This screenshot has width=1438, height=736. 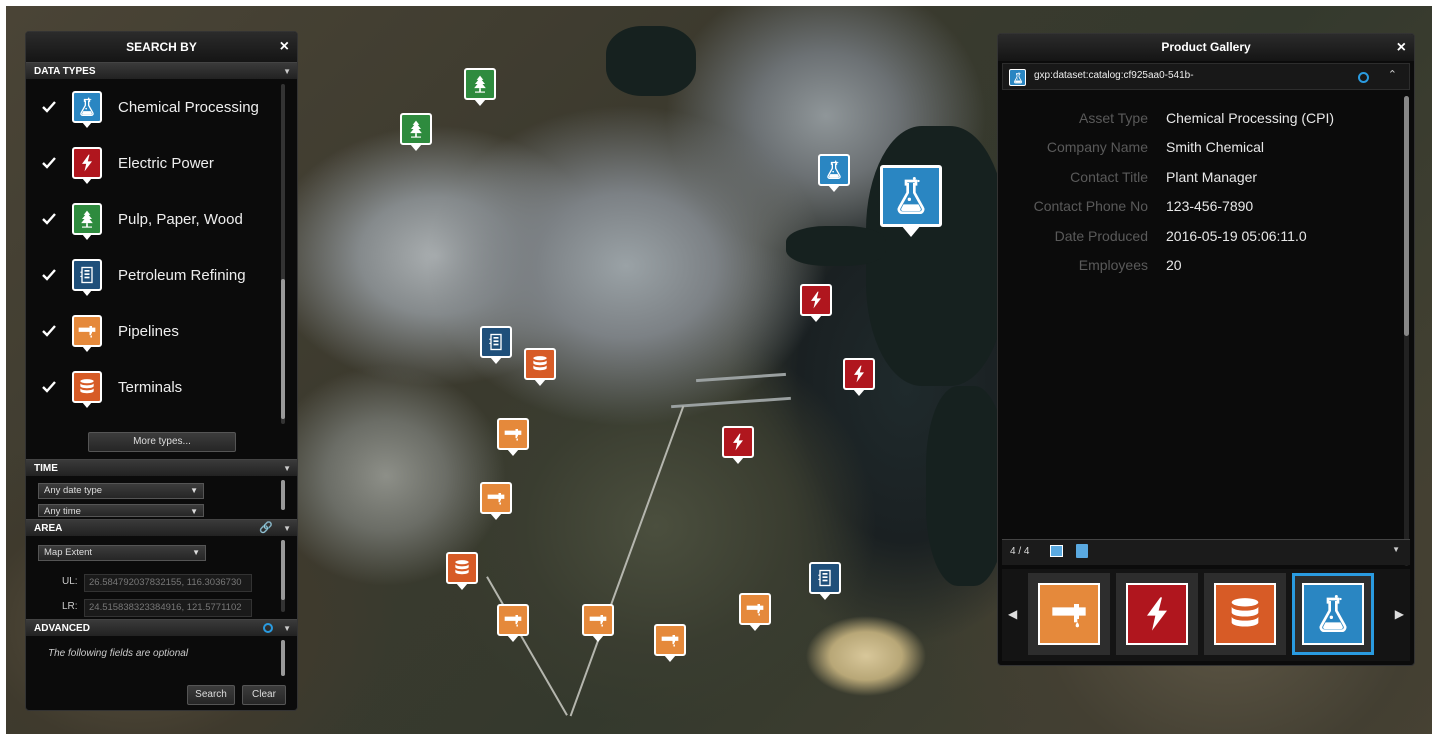 What do you see at coordinates (1082, 551) in the screenshot?
I see `trash-icon` at bounding box center [1082, 551].